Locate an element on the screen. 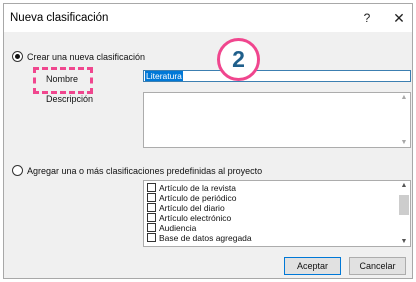  list-item-label: Artículo del diario is located at coordinates (192, 208).